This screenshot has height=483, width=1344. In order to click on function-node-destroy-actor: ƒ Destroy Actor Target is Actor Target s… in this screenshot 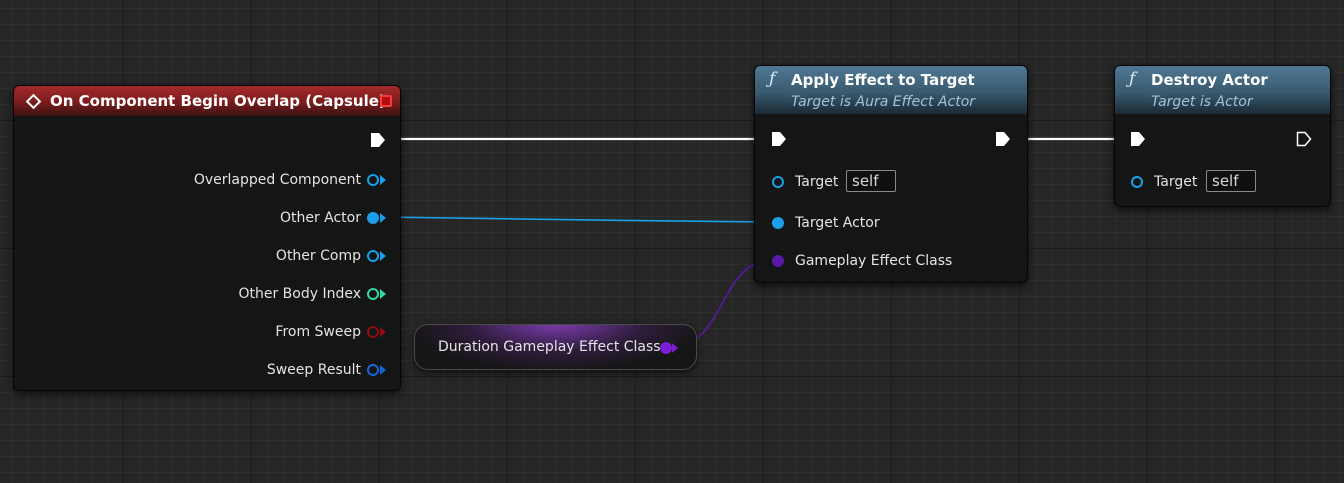, I will do `click(1222, 136)`.